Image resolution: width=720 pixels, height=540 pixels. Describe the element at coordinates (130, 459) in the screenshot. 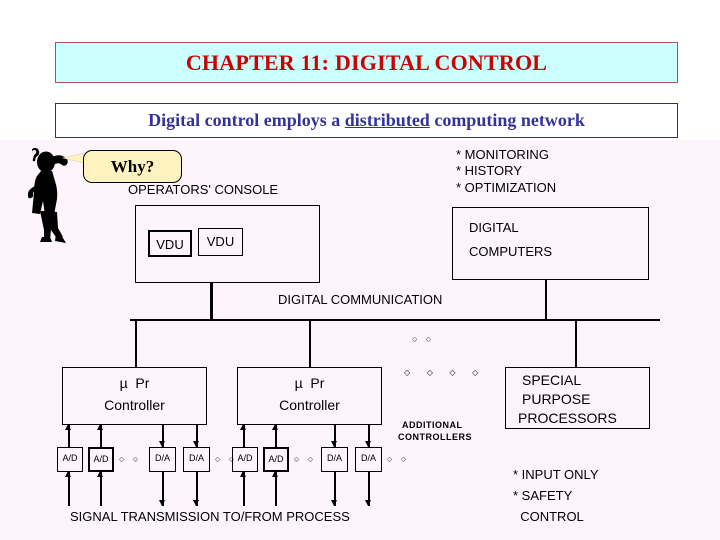

I see `c1-ad-ellipsis: ○ ○` at that location.